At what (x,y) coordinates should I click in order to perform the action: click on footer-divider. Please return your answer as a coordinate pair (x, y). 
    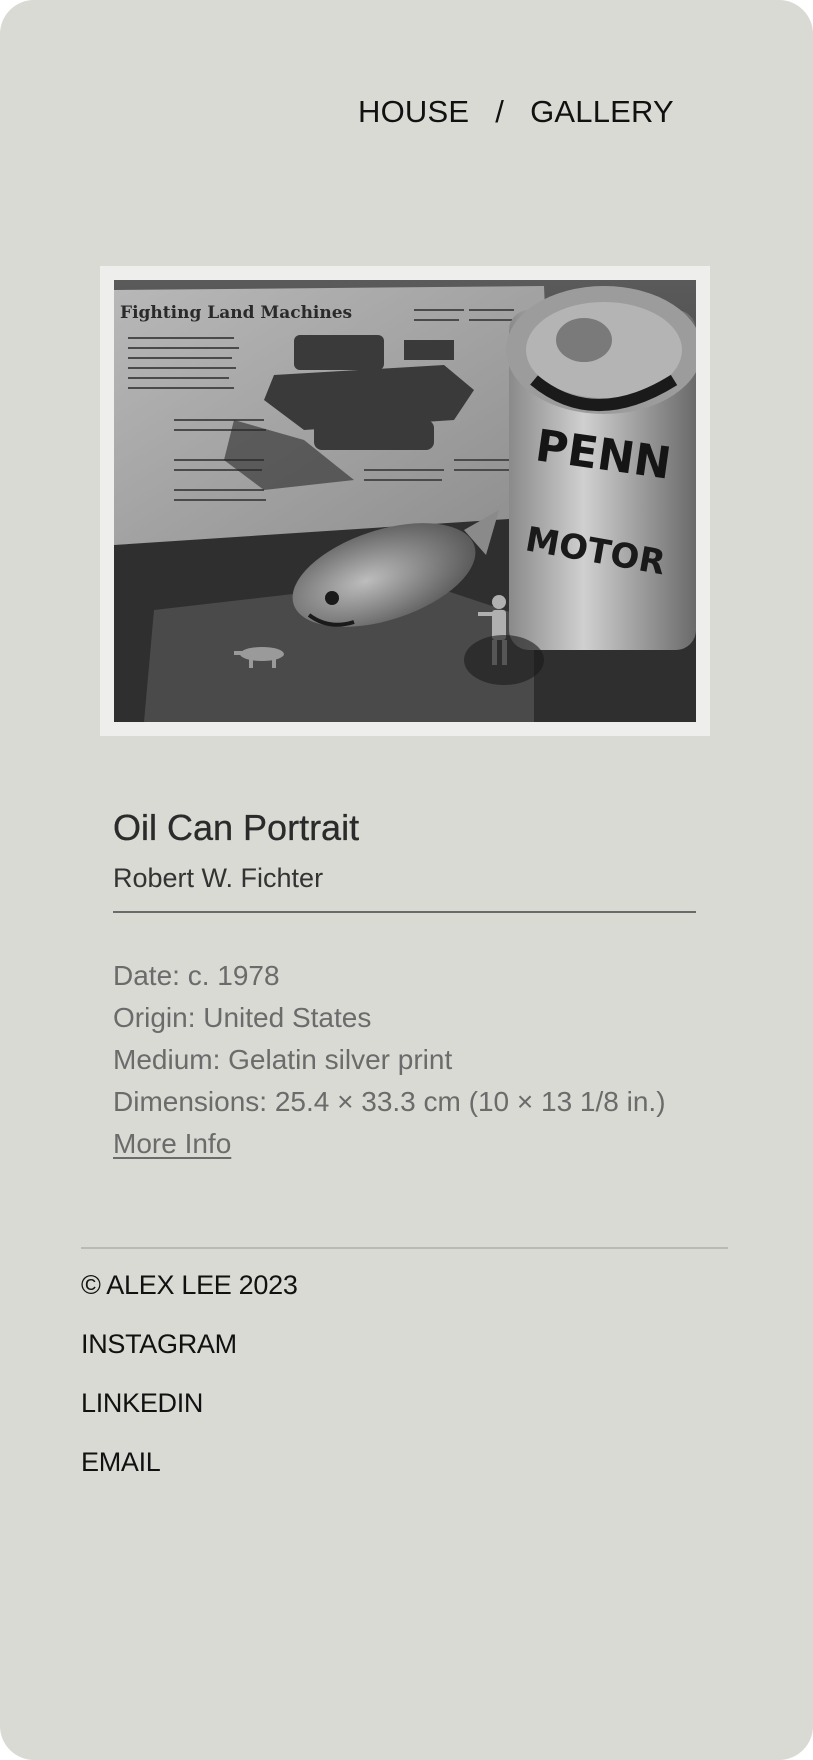
    Looking at the image, I should click on (404, 1248).